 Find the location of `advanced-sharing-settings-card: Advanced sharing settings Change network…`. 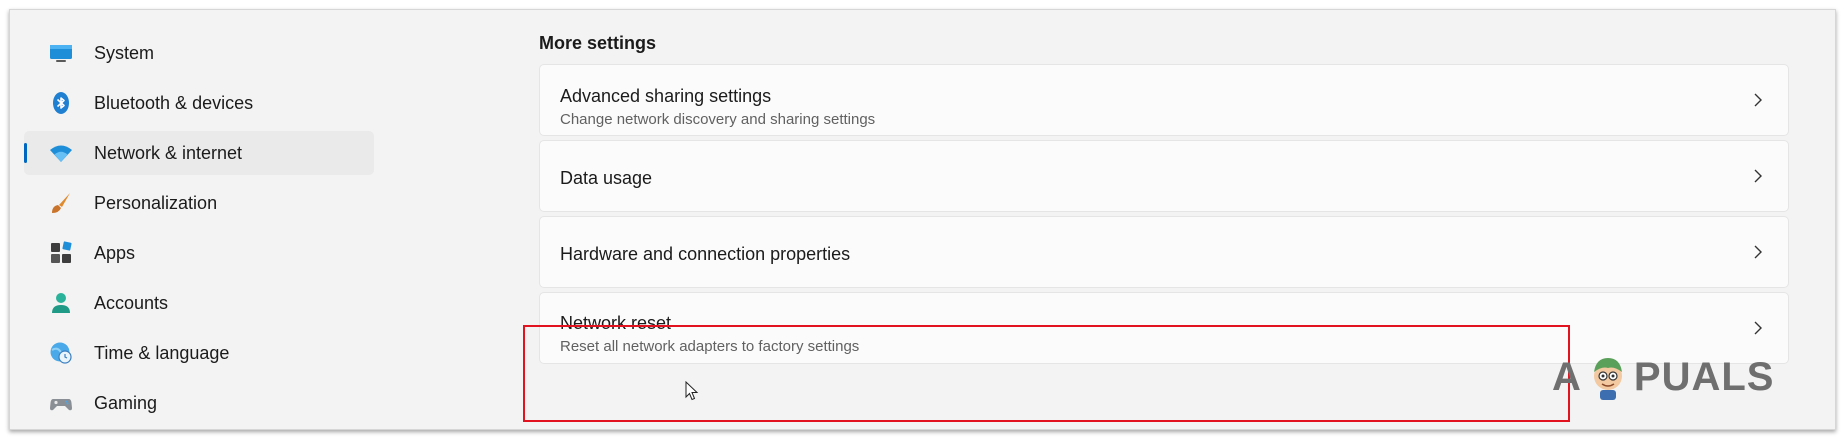

advanced-sharing-settings-card: Advanced sharing settings Change network… is located at coordinates (1164, 100).